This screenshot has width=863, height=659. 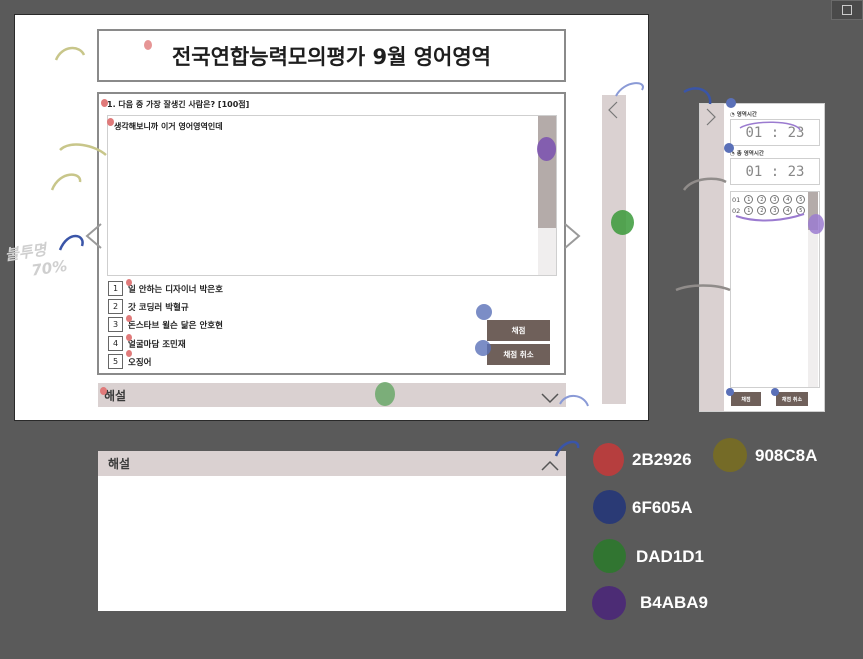 What do you see at coordinates (670, 556) in the screenshot?
I see `swatch-label-4: DAD1D1` at bounding box center [670, 556].